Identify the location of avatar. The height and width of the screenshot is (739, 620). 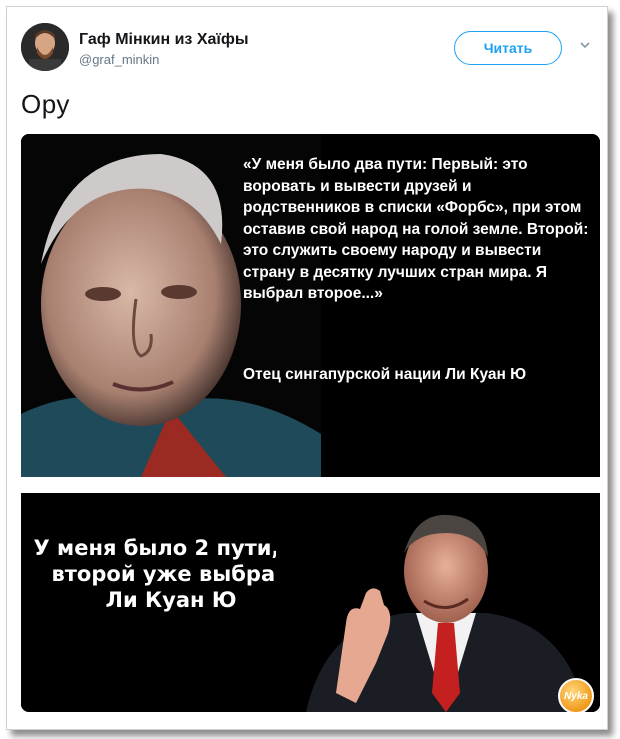
(45, 47).